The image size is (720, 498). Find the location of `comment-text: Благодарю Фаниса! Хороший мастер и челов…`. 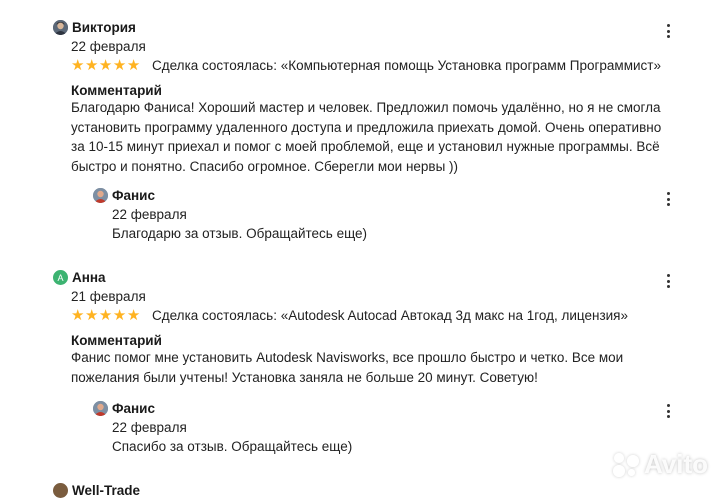

comment-text: Благодарю Фаниса! Хороший мастер и челов… is located at coordinates (371, 137).